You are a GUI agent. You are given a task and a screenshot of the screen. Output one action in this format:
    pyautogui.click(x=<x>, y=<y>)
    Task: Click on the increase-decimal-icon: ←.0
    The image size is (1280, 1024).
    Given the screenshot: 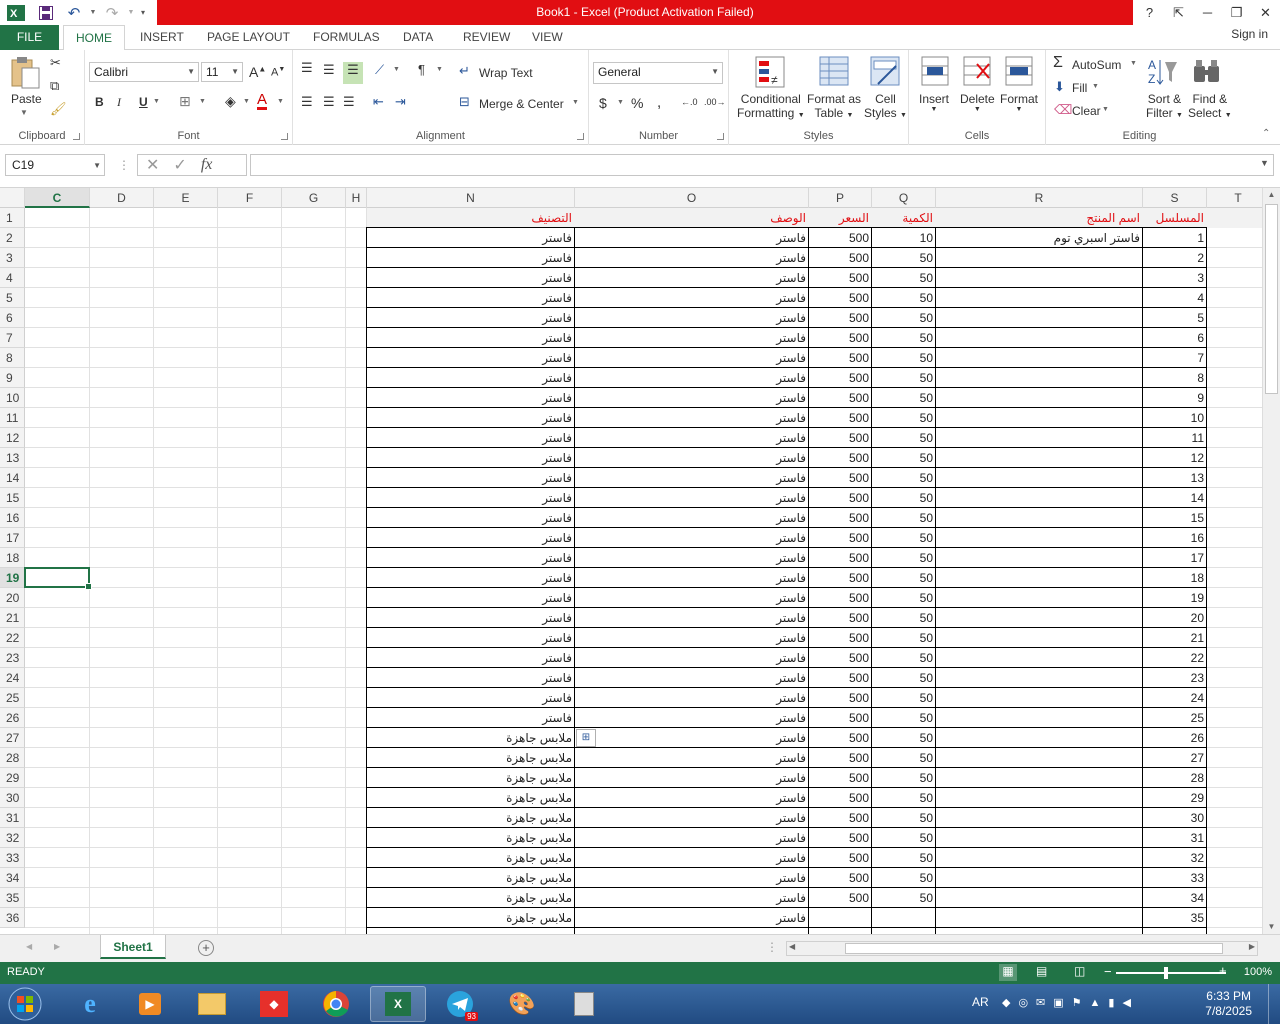 What is the action you would take?
    pyautogui.click(x=689, y=102)
    